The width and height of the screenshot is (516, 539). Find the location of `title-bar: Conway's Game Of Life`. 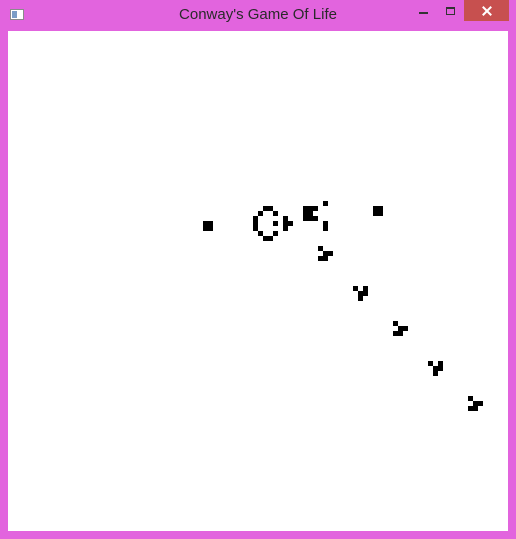

title-bar: Conway's Game Of Life is located at coordinates (258, 15).